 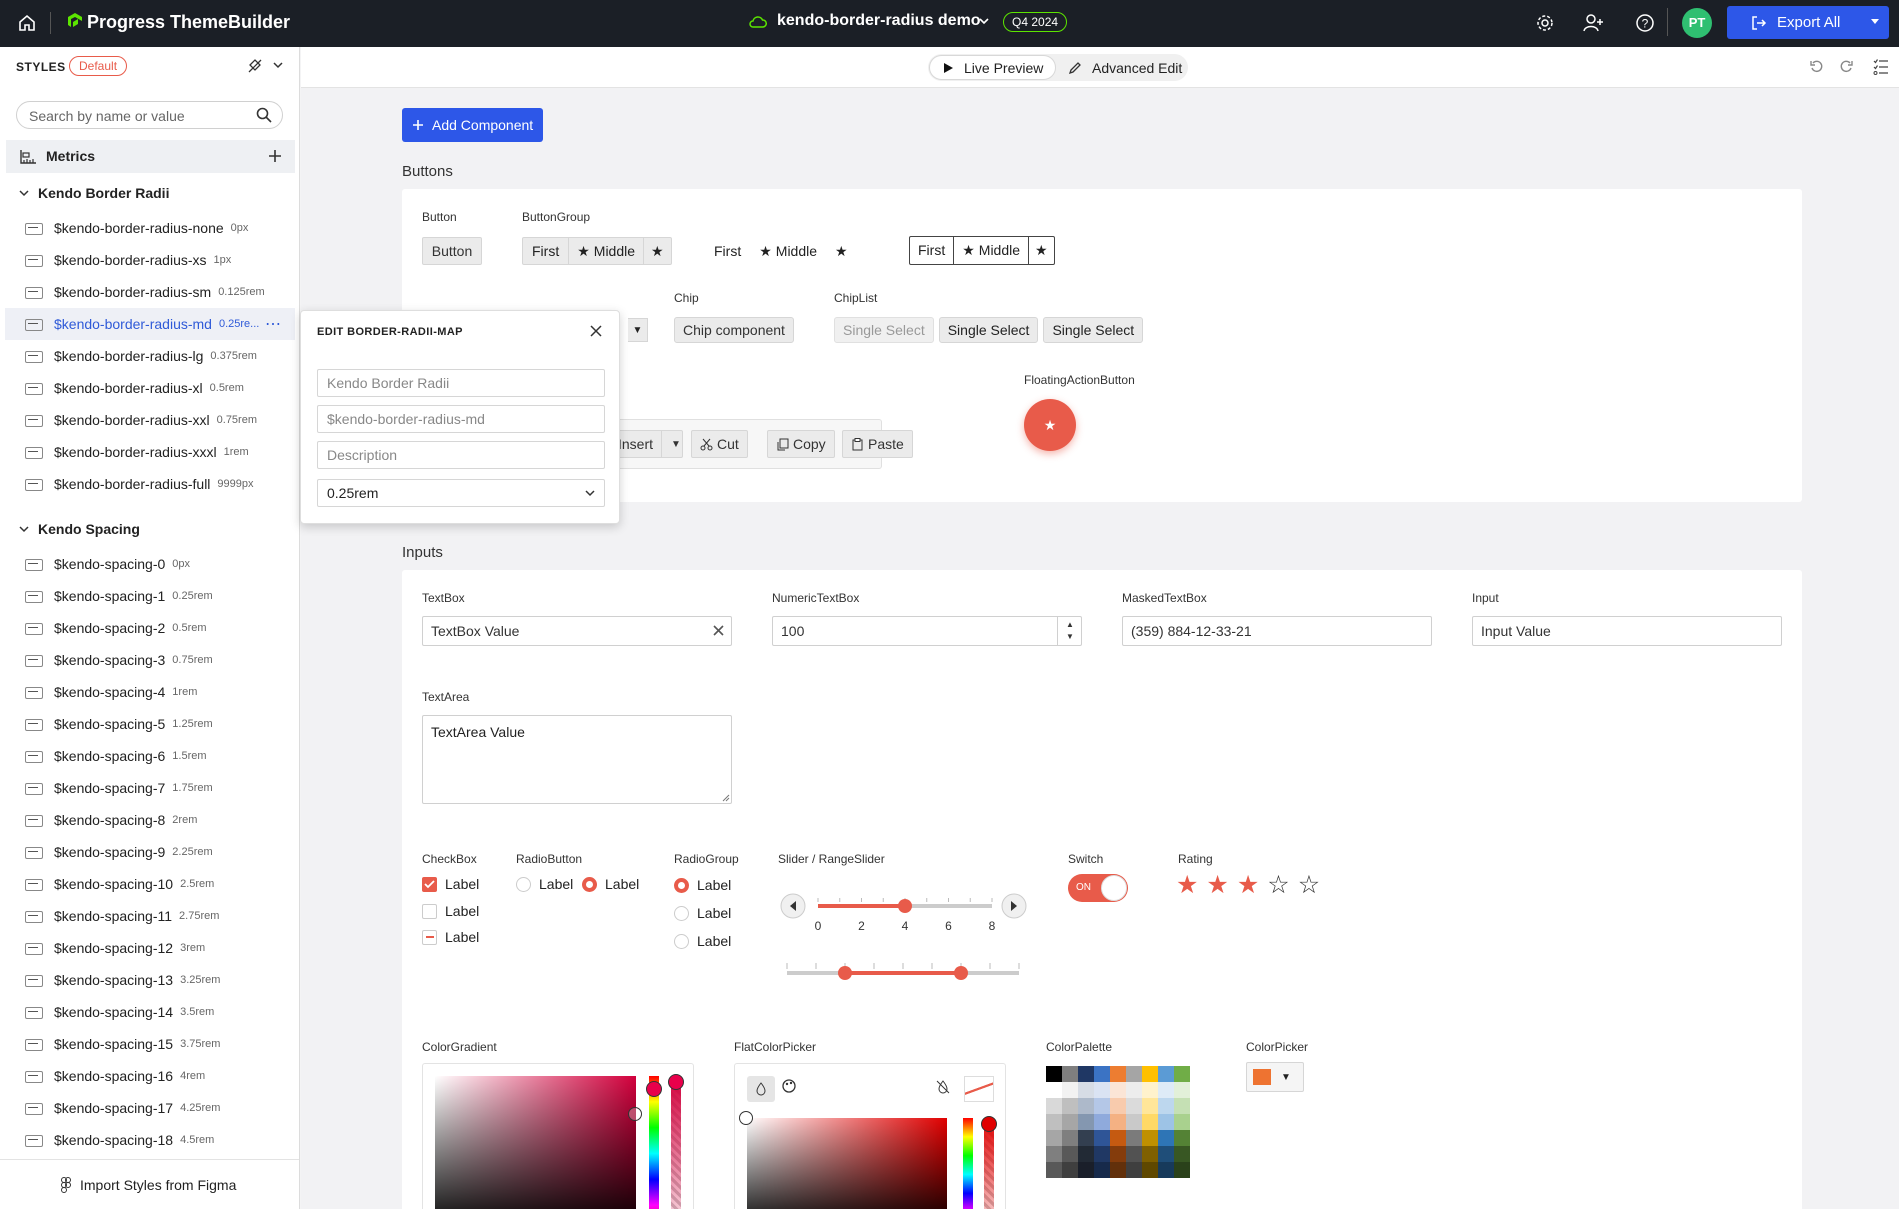 What do you see at coordinates (654, 1089) in the screenshot?
I see `hue-handle` at bounding box center [654, 1089].